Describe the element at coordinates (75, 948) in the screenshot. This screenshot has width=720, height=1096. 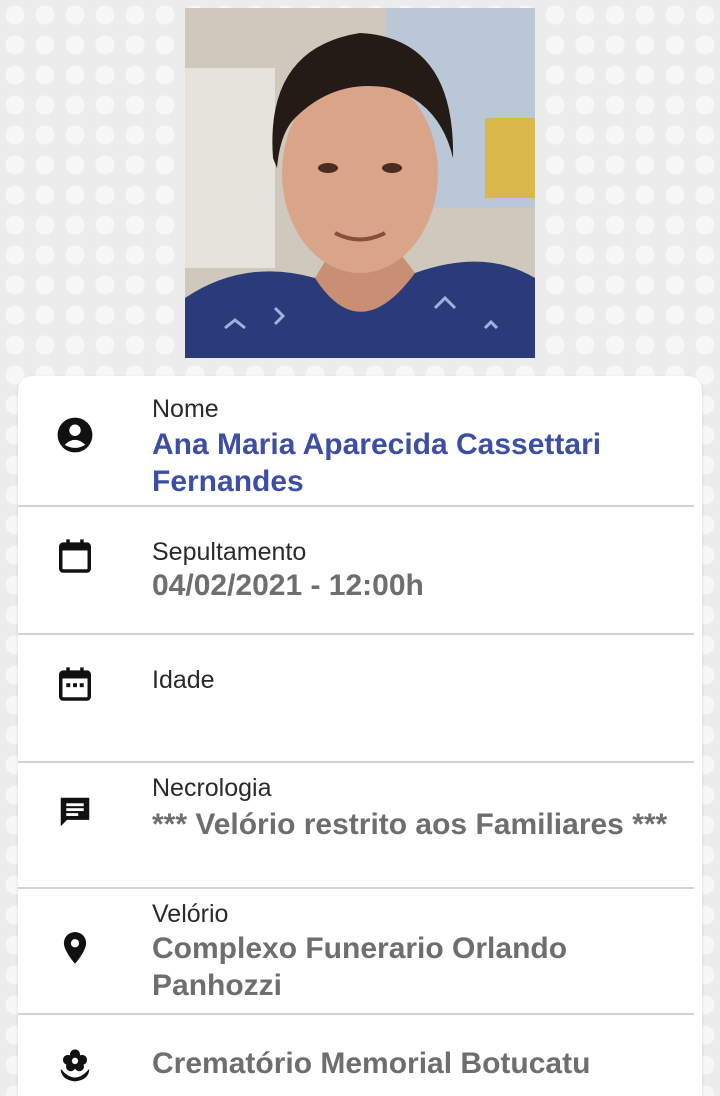
I see `location-pin-icon` at that location.